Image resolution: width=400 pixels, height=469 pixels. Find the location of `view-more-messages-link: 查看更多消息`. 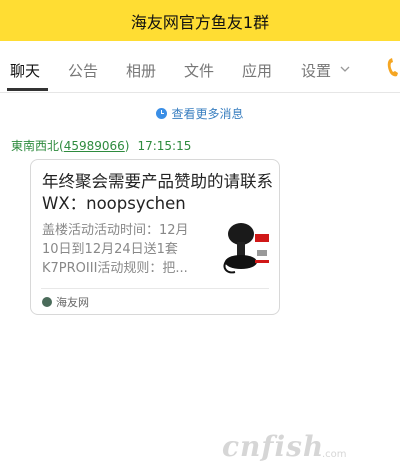

view-more-messages-link: 查看更多消息 is located at coordinates (200, 113).